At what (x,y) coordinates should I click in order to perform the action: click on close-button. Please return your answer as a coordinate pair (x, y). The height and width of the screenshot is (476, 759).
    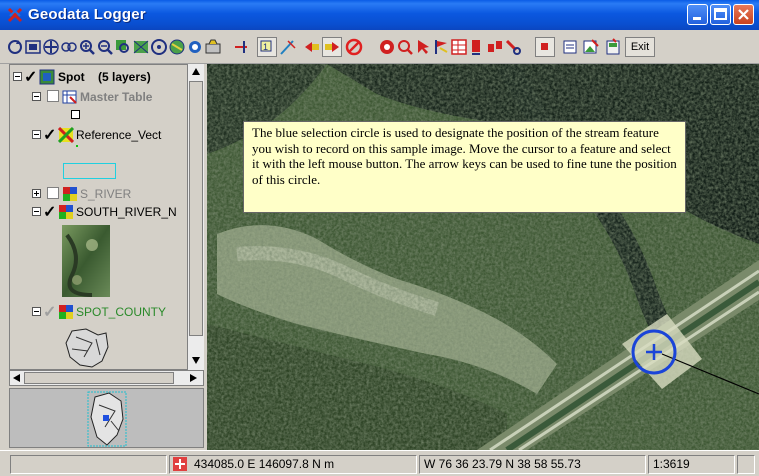
    Looking at the image, I should click on (743, 14).